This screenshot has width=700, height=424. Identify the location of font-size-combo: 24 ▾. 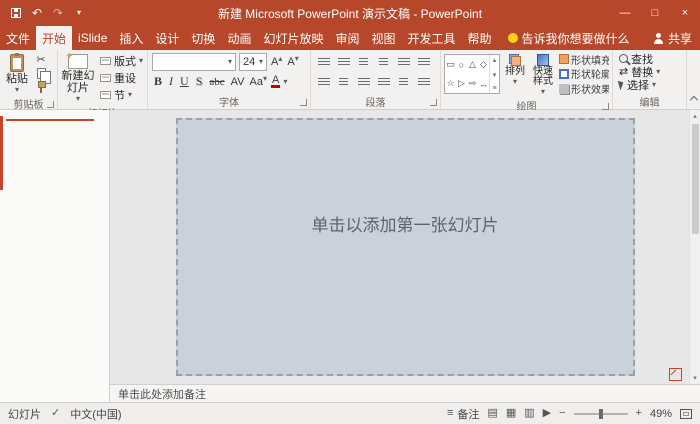
(253, 62).